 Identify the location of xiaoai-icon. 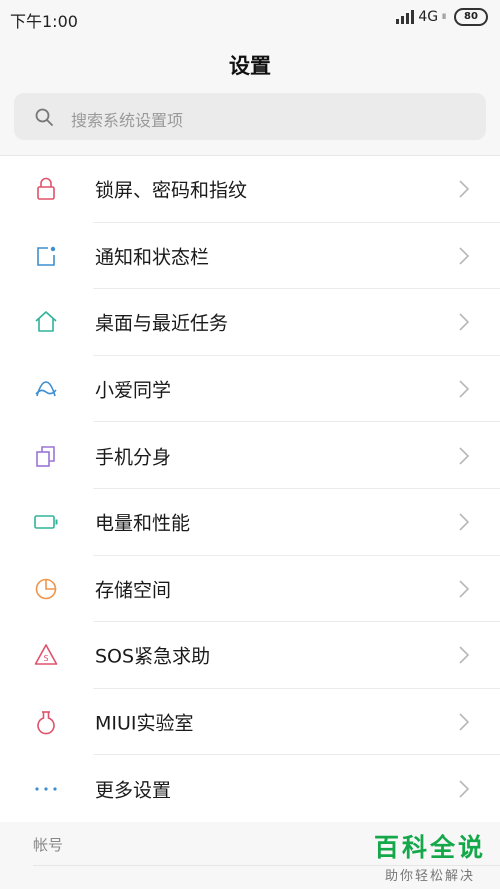
(46, 389).